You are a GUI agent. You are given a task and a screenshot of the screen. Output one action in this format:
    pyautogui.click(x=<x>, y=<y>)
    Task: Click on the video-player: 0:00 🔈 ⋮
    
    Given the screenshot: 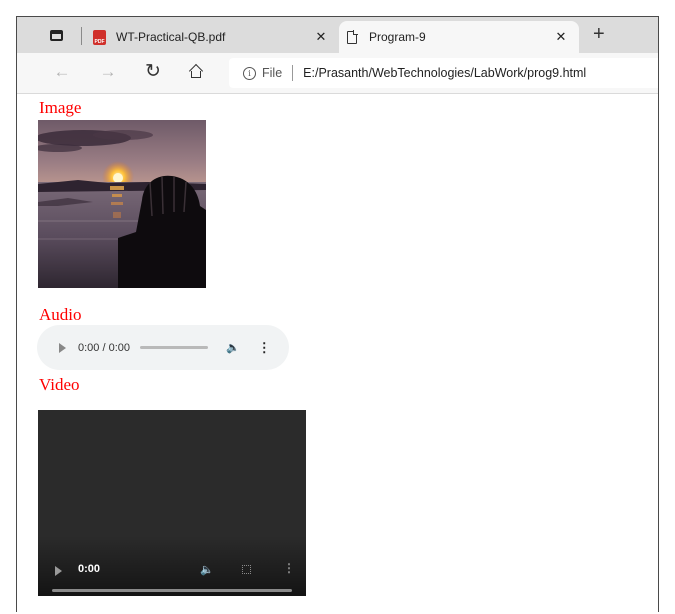 What is the action you would take?
    pyautogui.click(x=172, y=503)
    